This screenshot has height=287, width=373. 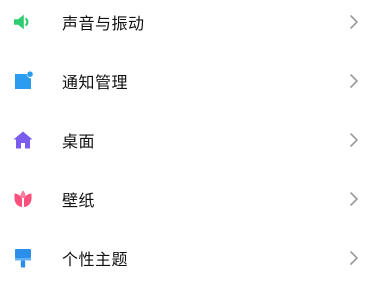 What do you see at coordinates (23, 22) in the screenshot?
I see `speaker-icon` at bounding box center [23, 22].